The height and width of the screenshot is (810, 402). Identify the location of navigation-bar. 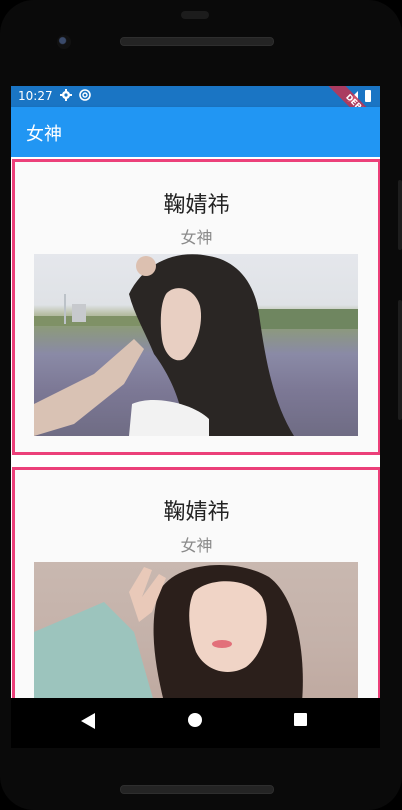
(195, 723).